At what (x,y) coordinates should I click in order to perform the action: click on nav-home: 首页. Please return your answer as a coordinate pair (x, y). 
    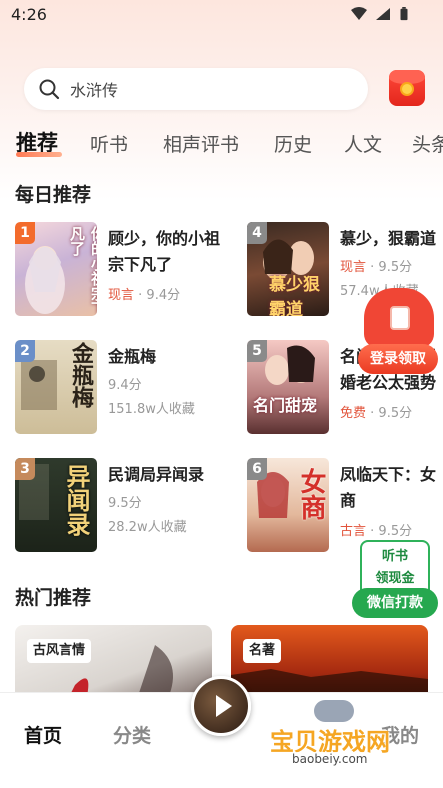
    Looking at the image, I should click on (43, 734).